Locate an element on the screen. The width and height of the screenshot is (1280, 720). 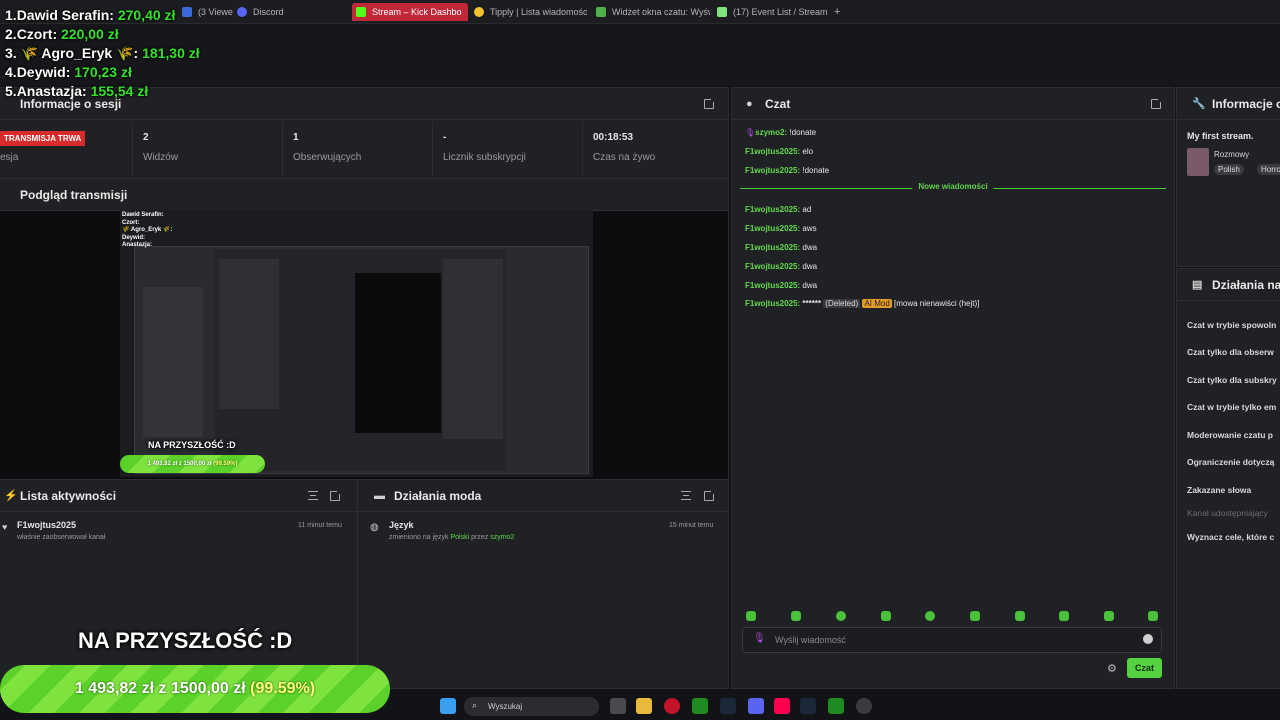
preview-canvas is located at coordinates (398, 353).